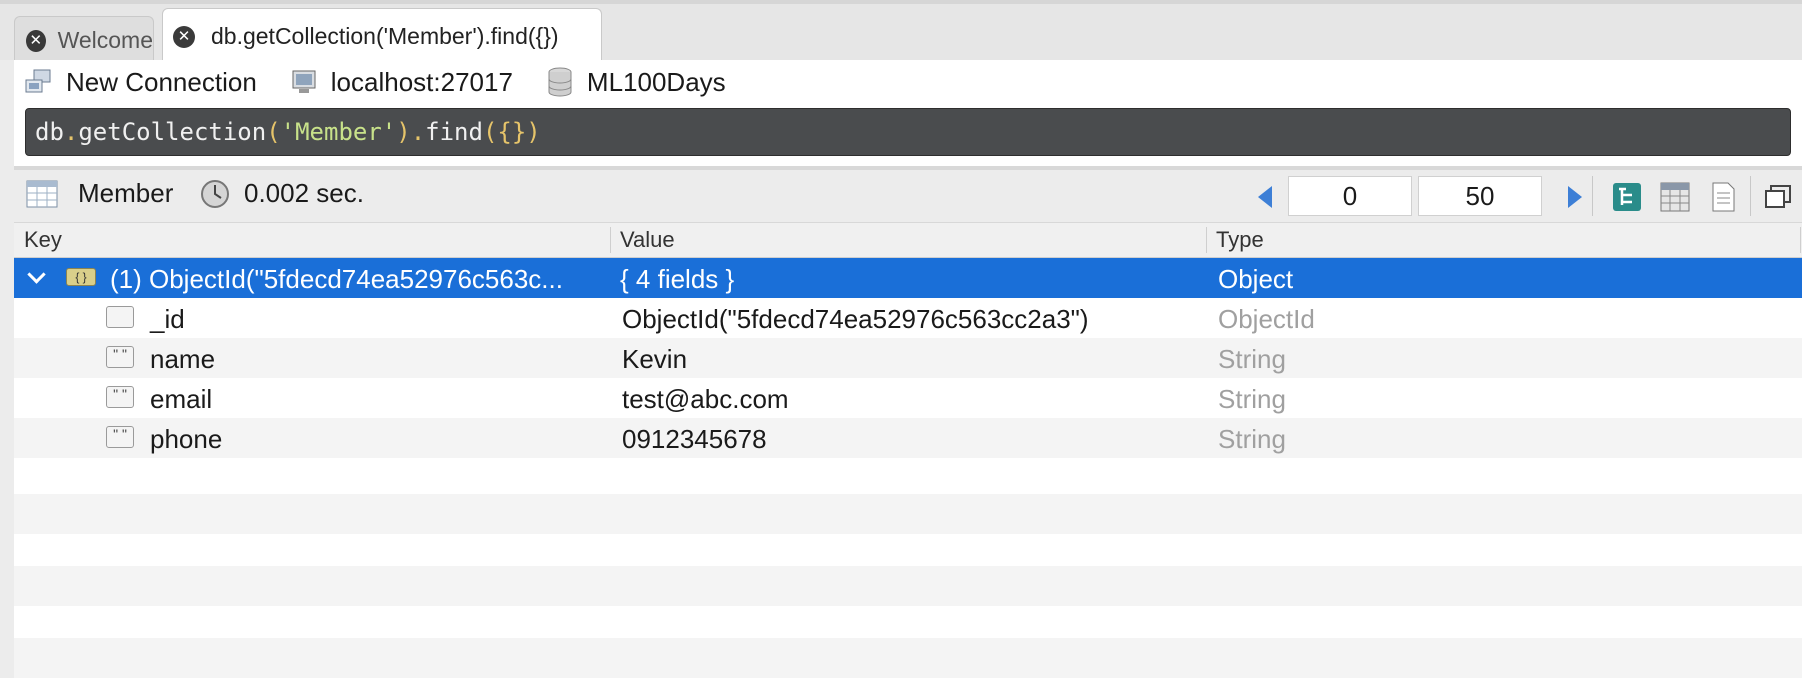 This screenshot has width=1802, height=678. Describe the element at coordinates (908, 240) in the screenshot. I see `table-header: Key Value Type` at that location.